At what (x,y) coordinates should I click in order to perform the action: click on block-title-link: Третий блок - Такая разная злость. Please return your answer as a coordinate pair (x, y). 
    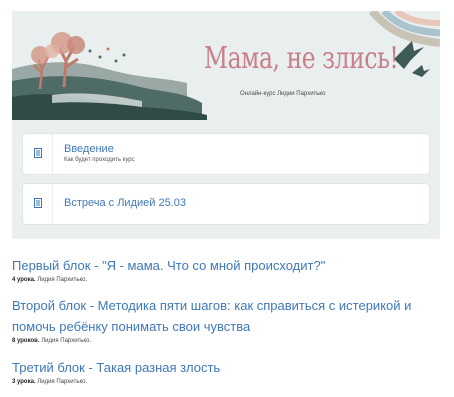
    Looking at the image, I should click on (227, 367).